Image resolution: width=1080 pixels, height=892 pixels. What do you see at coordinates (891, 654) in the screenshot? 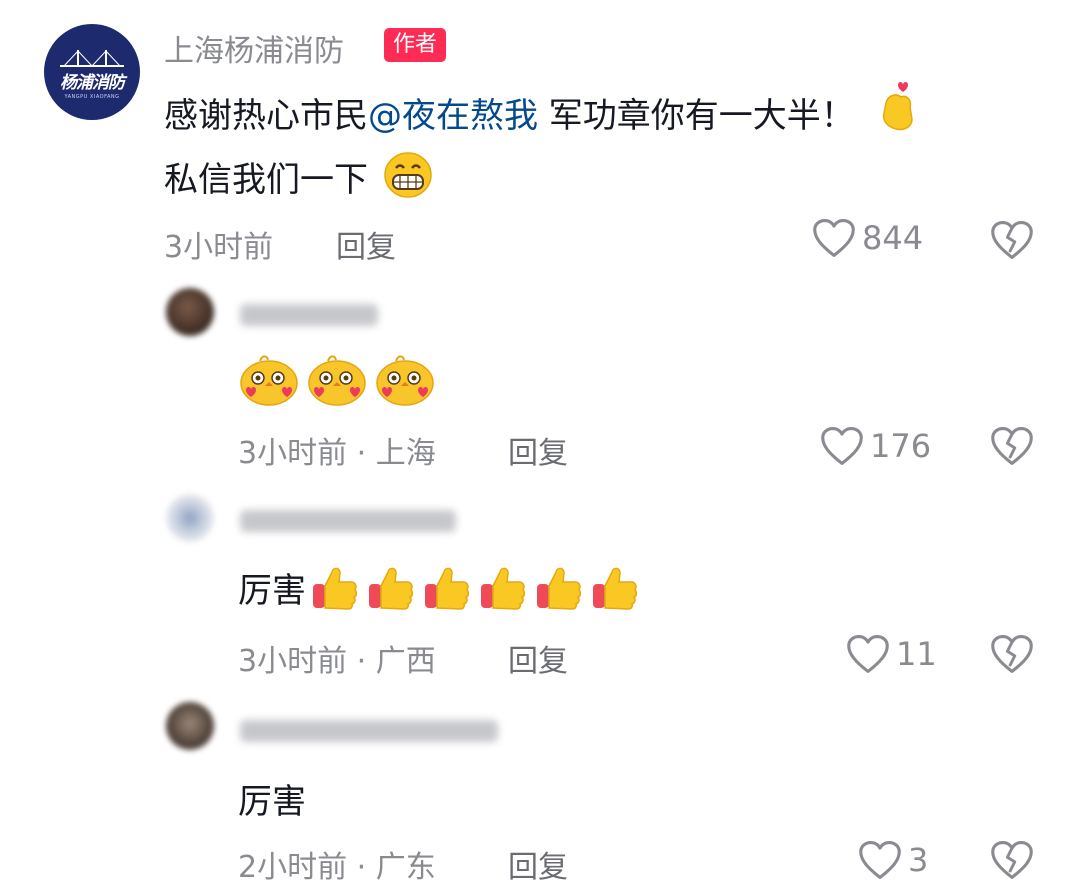
I see `reply-like-button: 11` at bounding box center [891, 654].